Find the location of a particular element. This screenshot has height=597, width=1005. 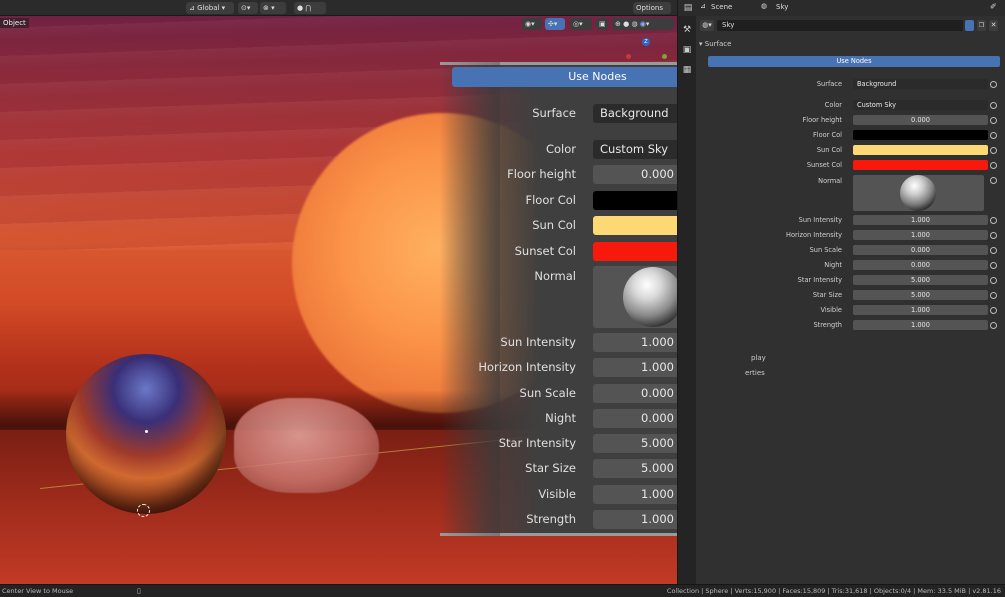

rendered-shading-icon: ◉ is located at coordinates (643, 24).